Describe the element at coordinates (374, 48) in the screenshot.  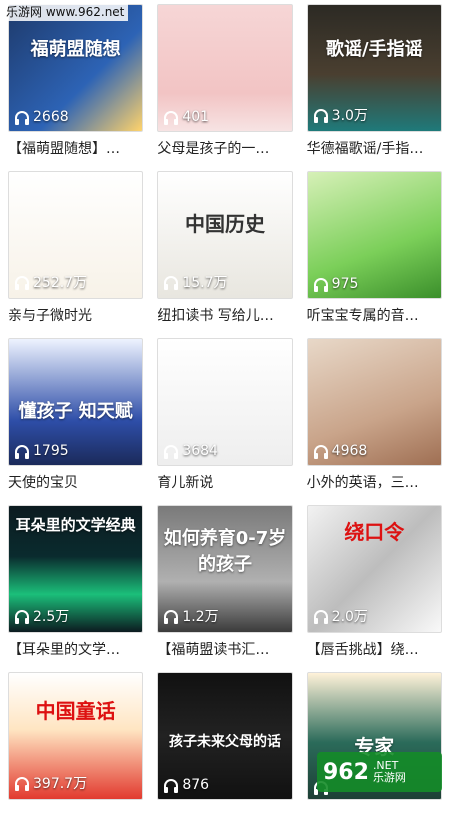
I see `cover-caption: 歌谣/手指谣` at that location.